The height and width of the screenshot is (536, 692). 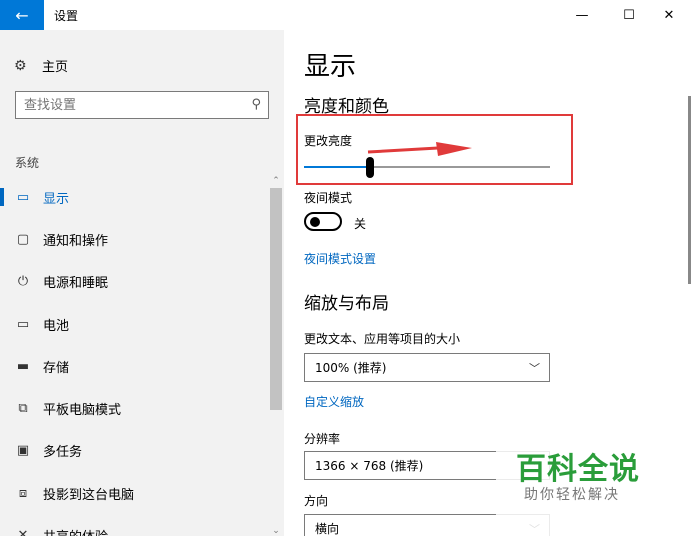 I want to click on resolution-value: 1366 × 768 (推荐), so click(x=369, y=466).